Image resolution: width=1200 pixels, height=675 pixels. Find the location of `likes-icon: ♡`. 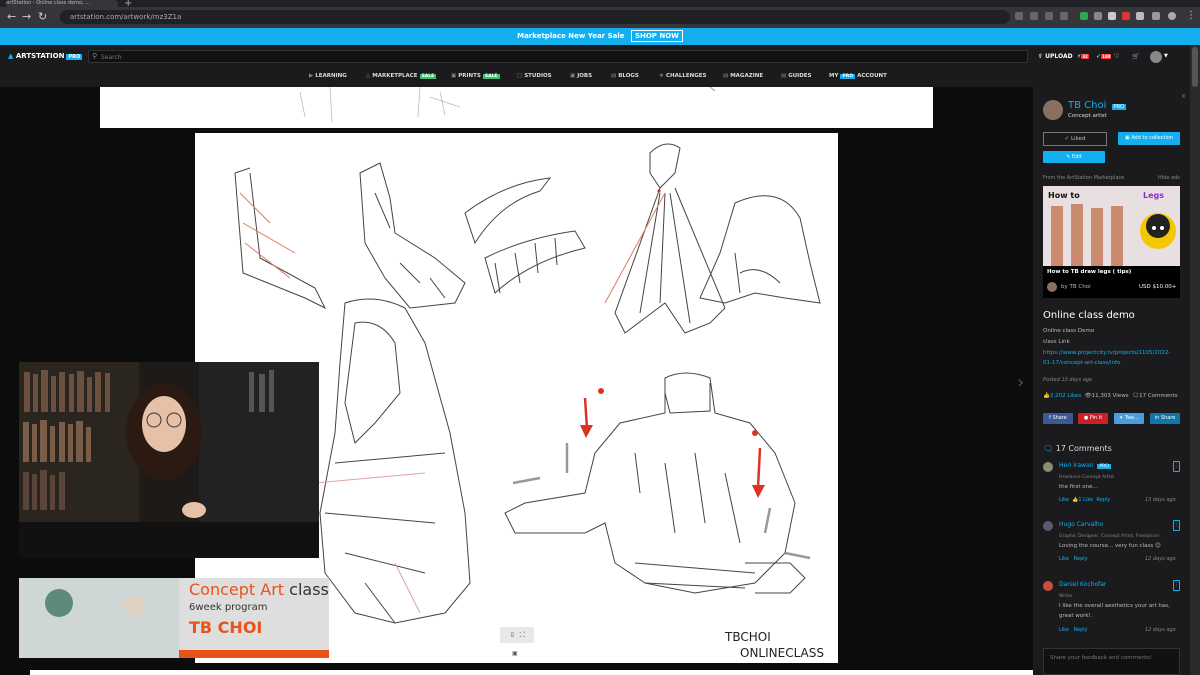

likes-icon: ♡ is located at coordinates (1116, 56).